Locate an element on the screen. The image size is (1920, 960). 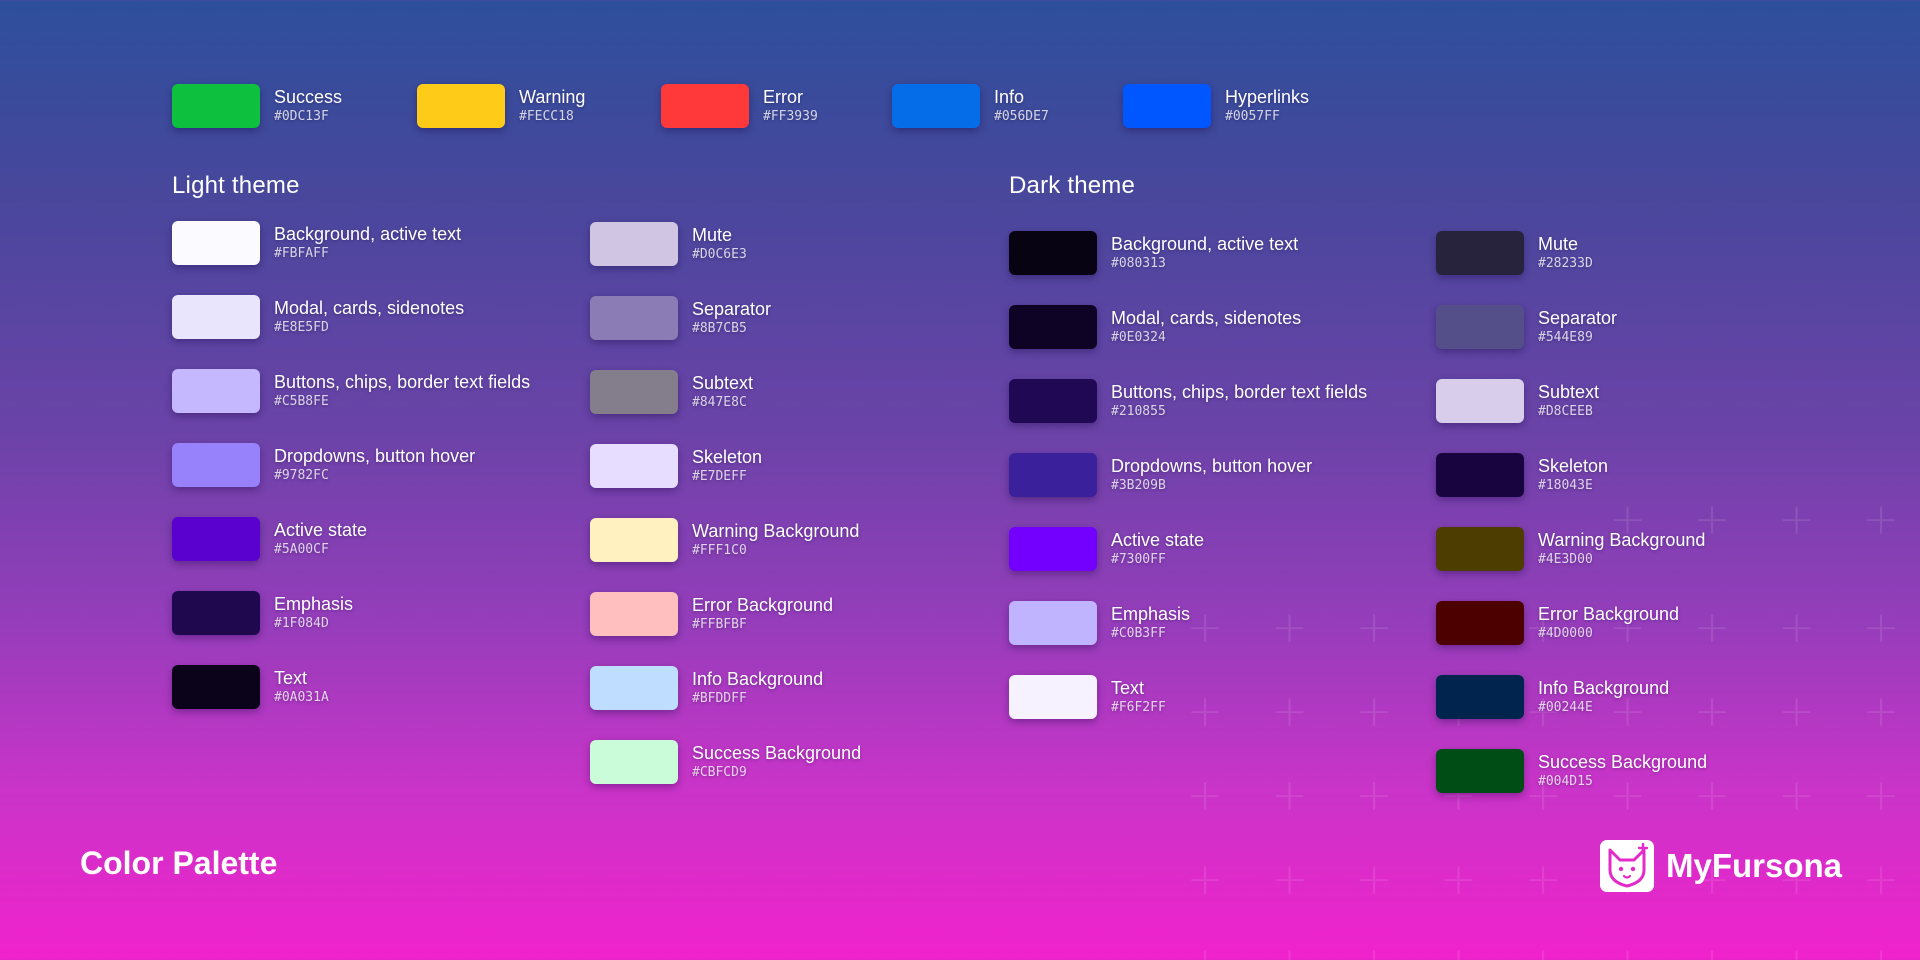
swatch-warning-background: Warning Background #4E3D00 is located at coordinates (1571, 549).